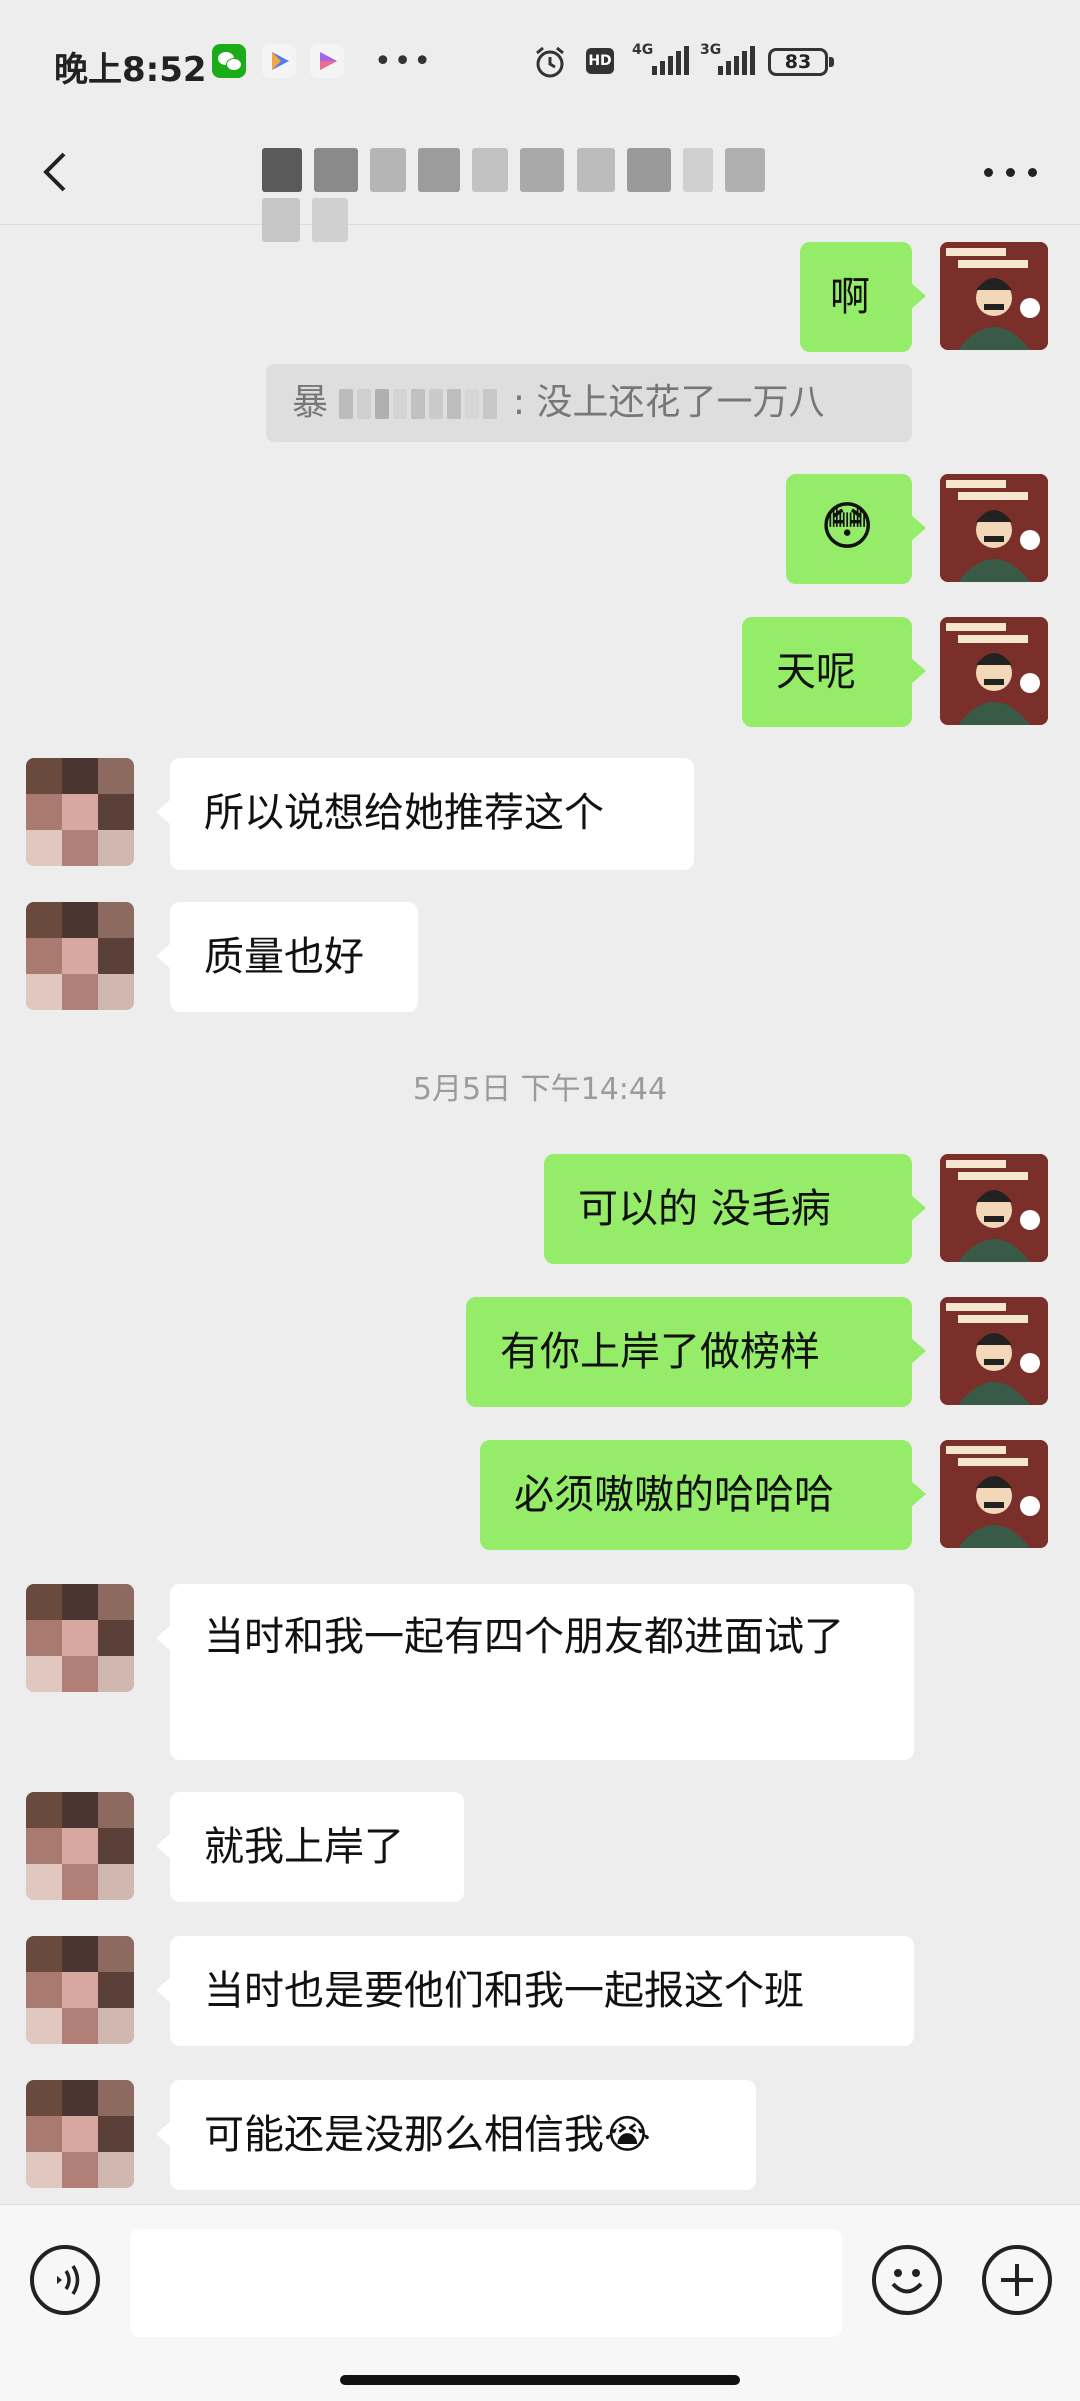 The image size is (1080, 2401). What do you see at coordinates (1012, 171) in the screenshot?
I see `more-horizontal-icon` at bounding box center [1012, 171].